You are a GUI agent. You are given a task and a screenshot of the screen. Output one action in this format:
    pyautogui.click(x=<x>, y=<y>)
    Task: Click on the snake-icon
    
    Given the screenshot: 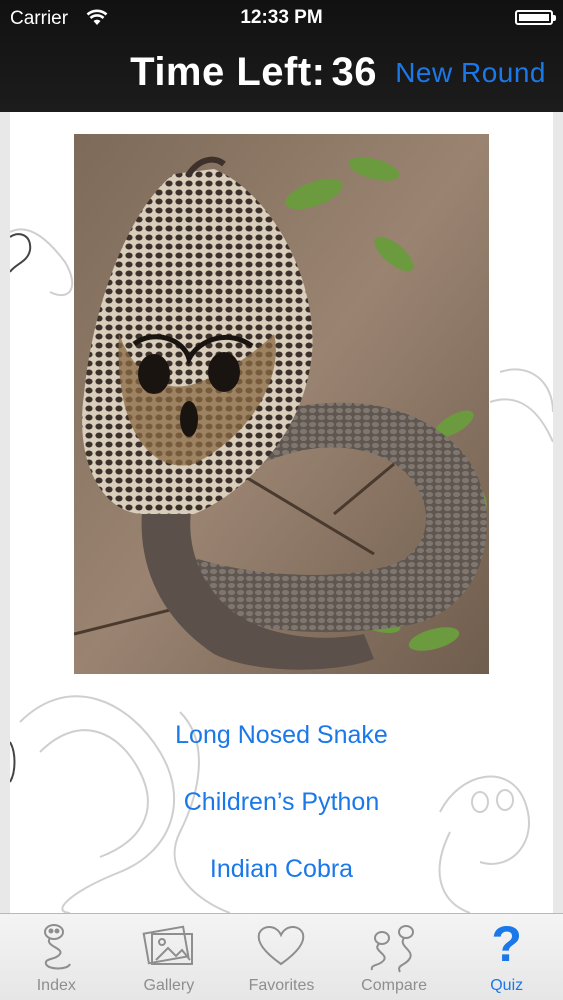 What is the action you would take?
    pyautogui.click(x=58, y=947)
    